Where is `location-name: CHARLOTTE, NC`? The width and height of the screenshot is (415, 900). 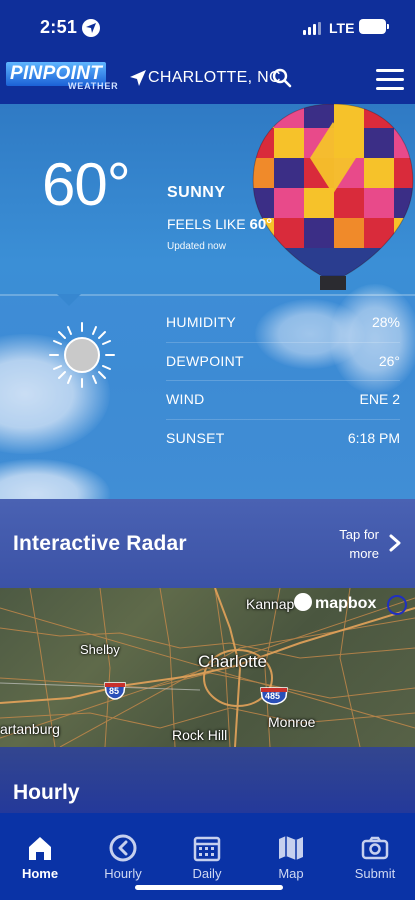
location-name: CHARLOTTE, NC is located at coordinates (214, 78).